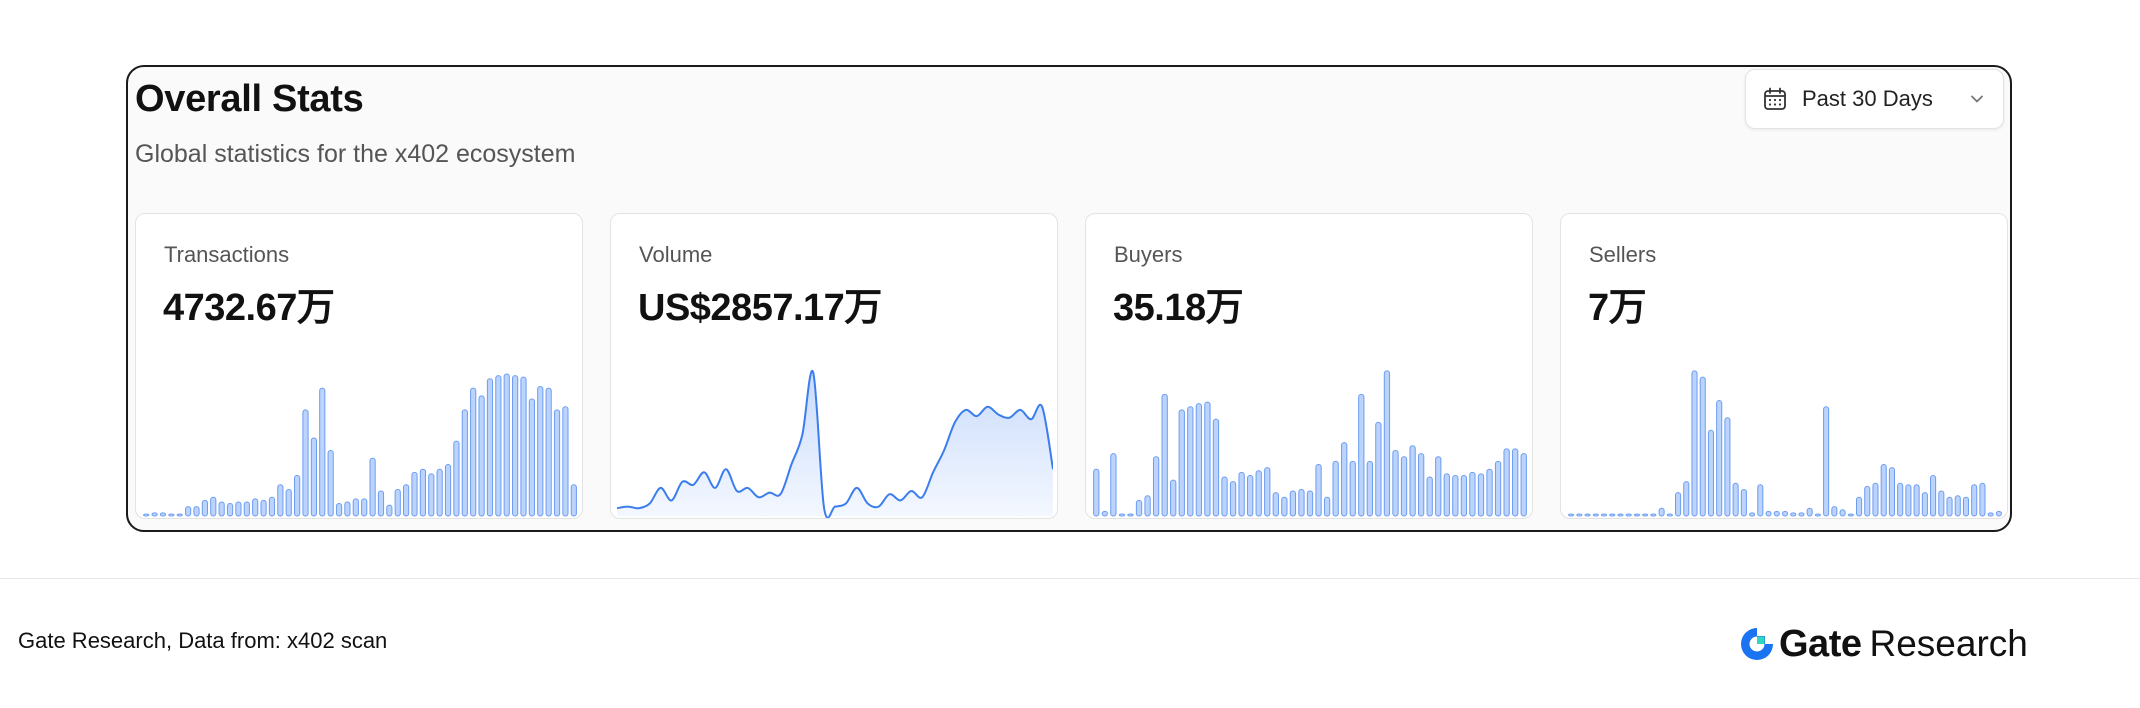  What do you see at coordinates (355, 154) in the screenshot?
I see `panel-subtitle: Global statistics for the x402 ecosystem` at bounding box center [355, 154].